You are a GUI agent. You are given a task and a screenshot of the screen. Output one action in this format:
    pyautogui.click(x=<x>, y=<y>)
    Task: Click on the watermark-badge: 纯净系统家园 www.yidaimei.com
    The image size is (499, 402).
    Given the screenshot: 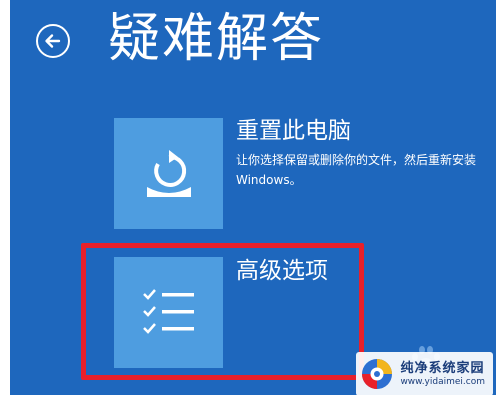 What is the action you would take?
    pyautogui.click(x=424, y=374)
    